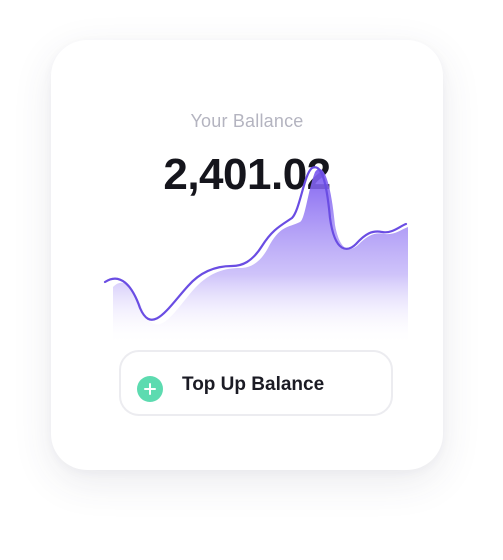  What do you see at coordinates (150, 389) in the screenshot?
I see `plus-icon` at bounding box center [150, 389].